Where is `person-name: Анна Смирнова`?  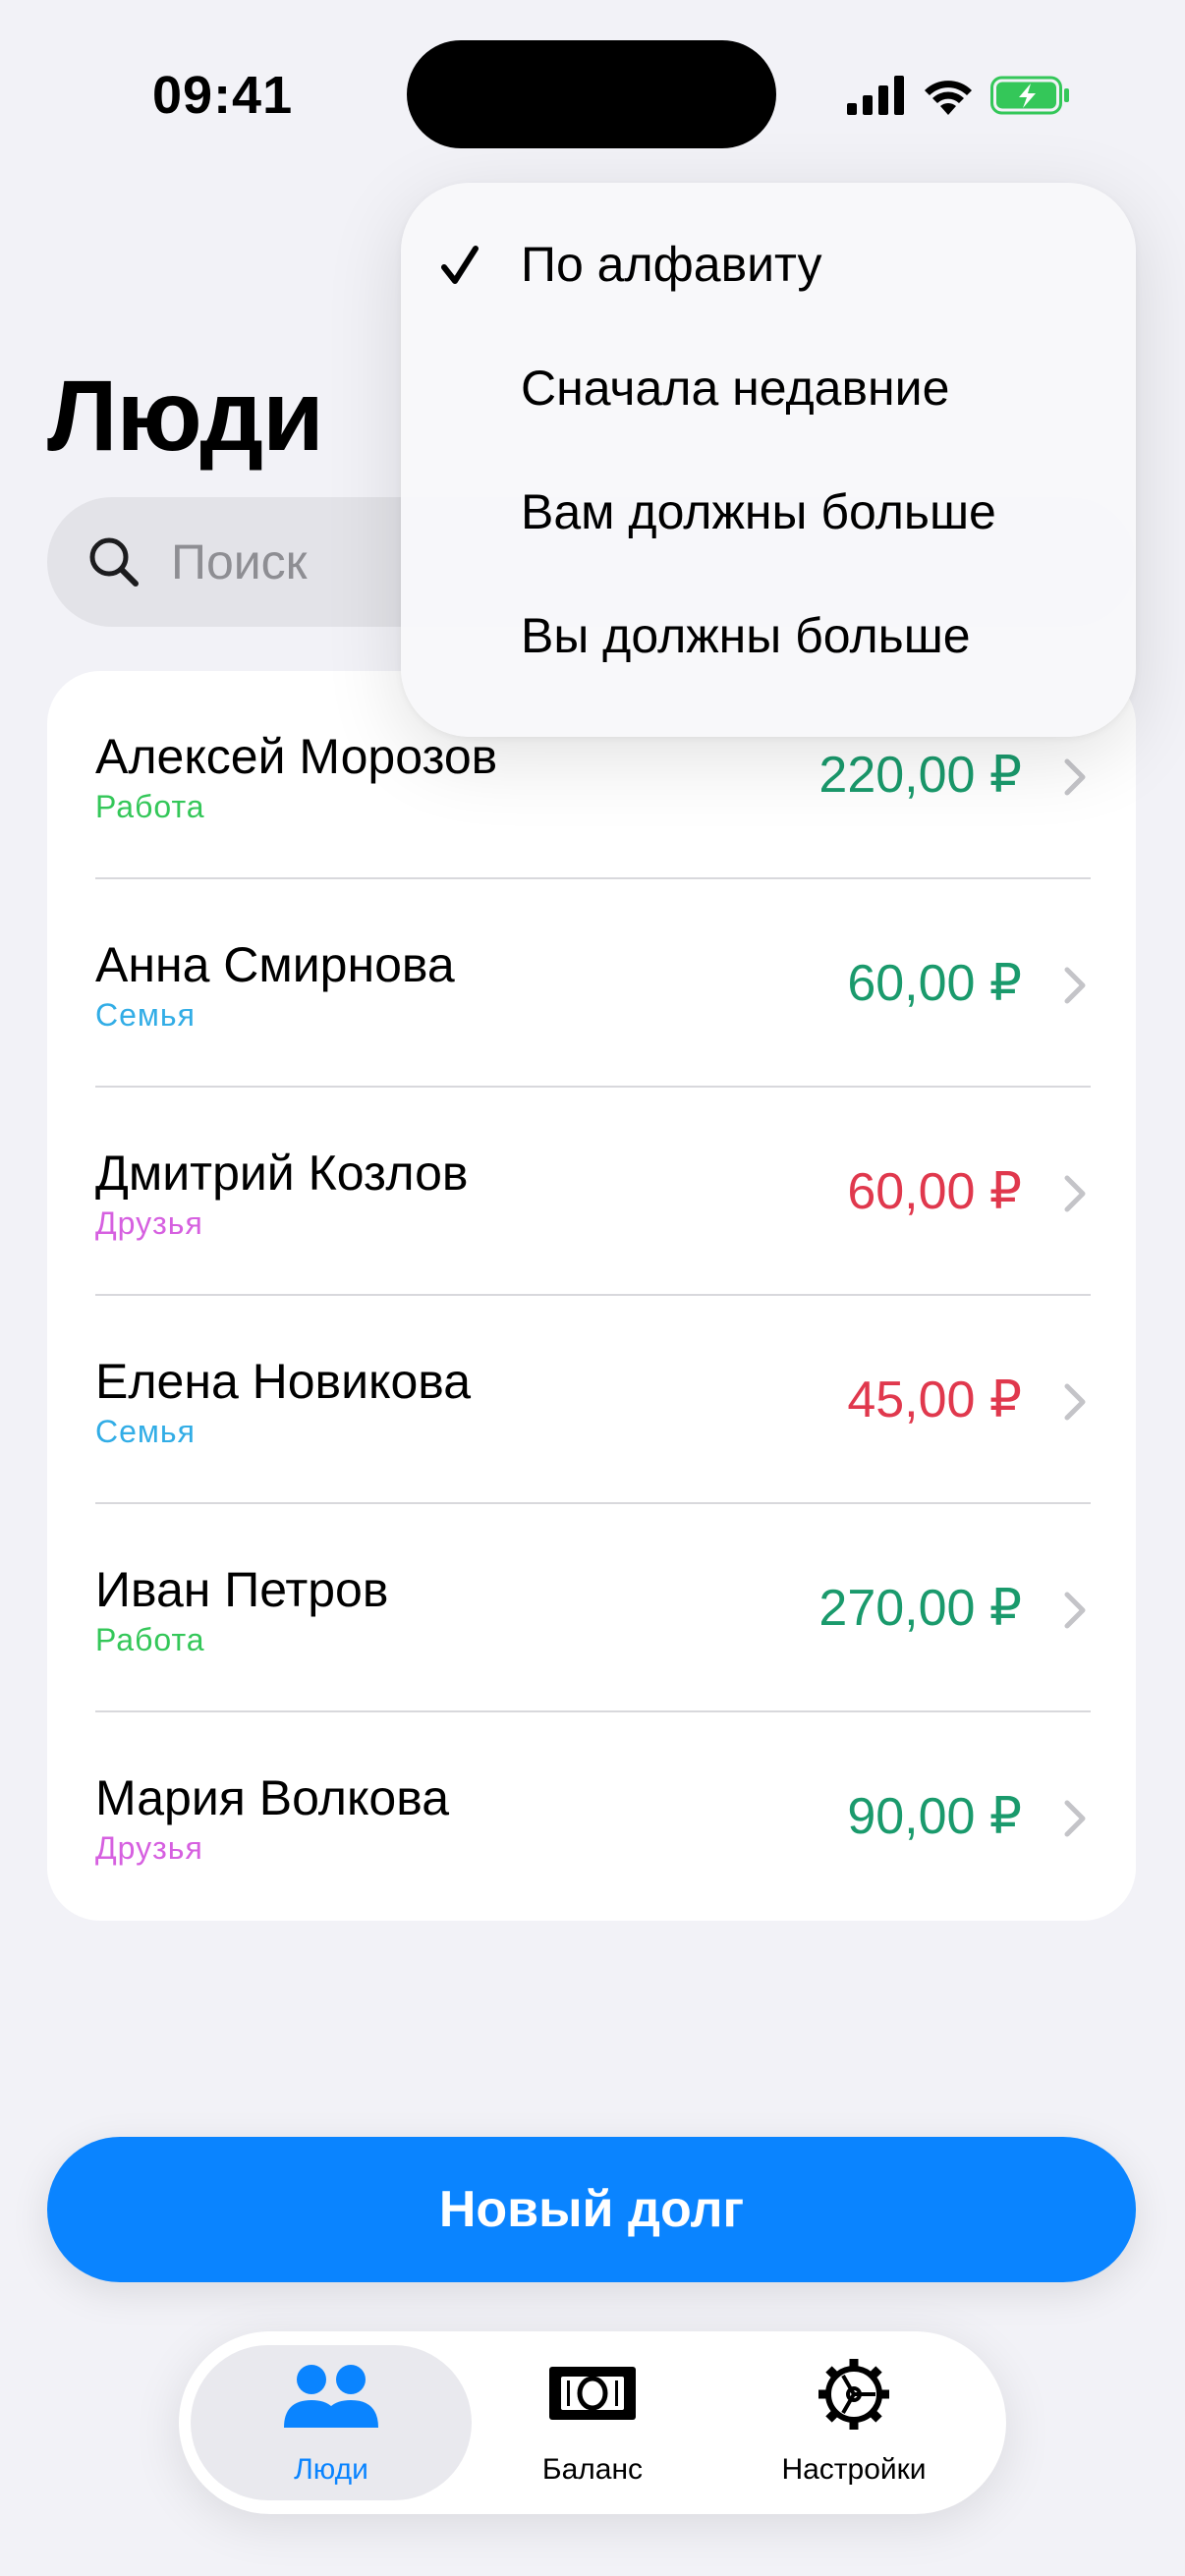
person-name: Анна Смирнова is located at coordinates (275, 964).